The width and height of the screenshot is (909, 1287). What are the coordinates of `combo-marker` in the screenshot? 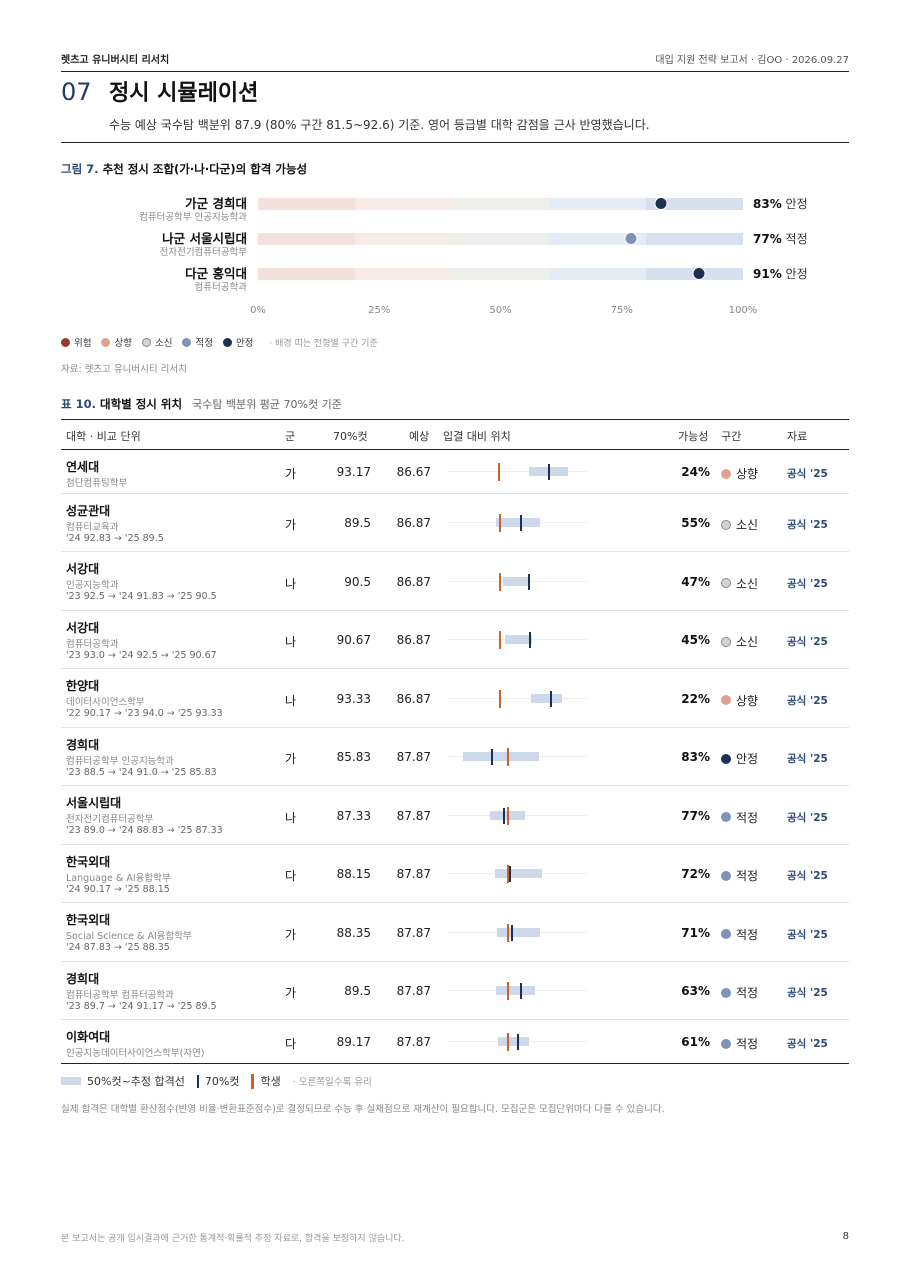 It's located at (631, 238).